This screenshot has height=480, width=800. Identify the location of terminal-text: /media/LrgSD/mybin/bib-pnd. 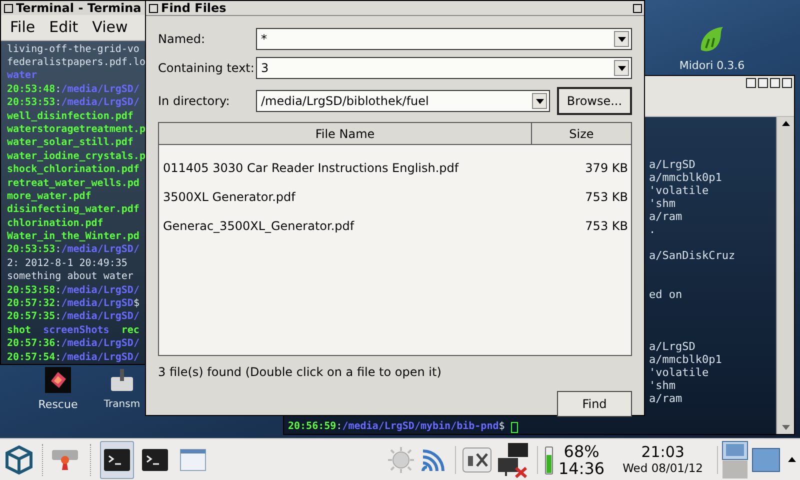
(420, 427).